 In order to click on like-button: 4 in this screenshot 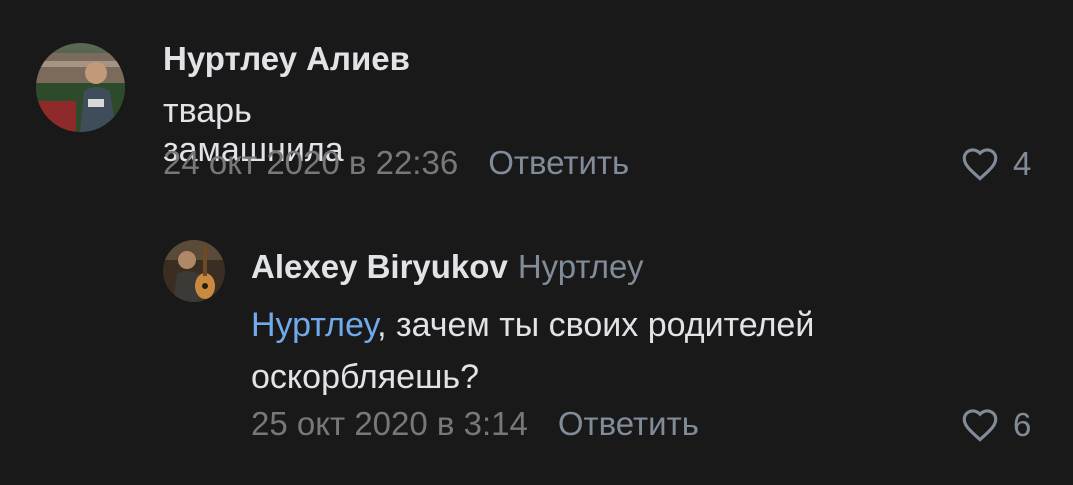, I will do `click(996, 164)`.